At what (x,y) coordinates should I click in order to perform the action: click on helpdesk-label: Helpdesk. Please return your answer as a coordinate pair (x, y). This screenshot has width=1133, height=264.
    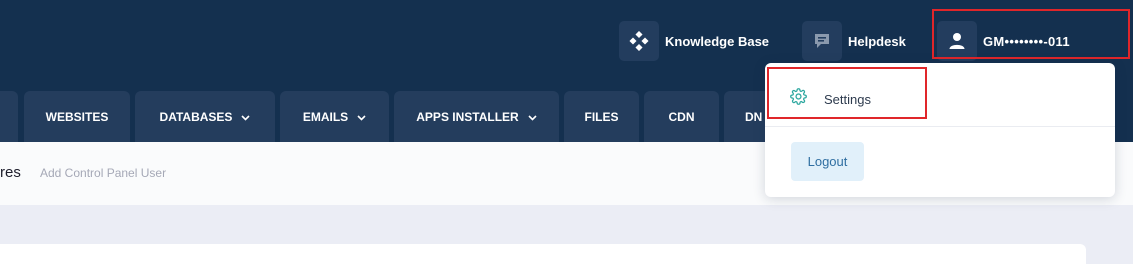
    Looking at the image, I should click on (877, 41).